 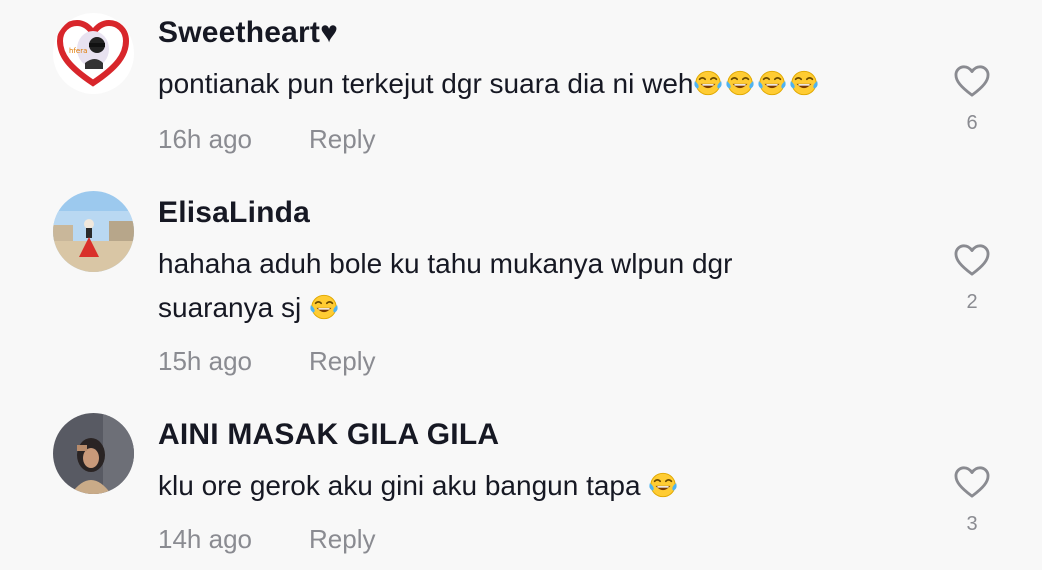 I want to click on comment-meta: 14h ago Reply, so click(x=266, y=539).